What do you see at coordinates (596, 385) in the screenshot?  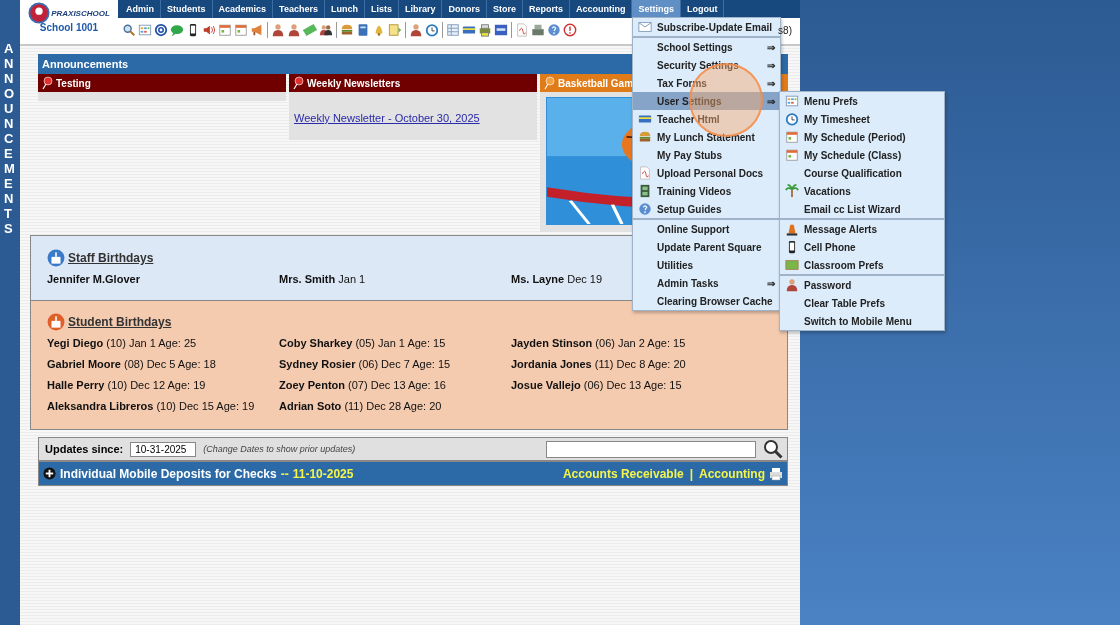 I see `birthday-entry: Josue Vallejo (06) Dec 13 Age: 15` at bounding box center [596, 385].